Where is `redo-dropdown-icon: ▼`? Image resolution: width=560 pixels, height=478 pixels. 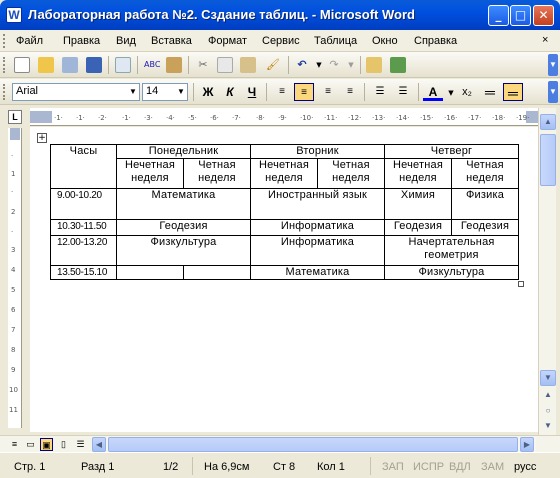
redo-dropdown-icon: ▼ is located at coordinates (351, 65).